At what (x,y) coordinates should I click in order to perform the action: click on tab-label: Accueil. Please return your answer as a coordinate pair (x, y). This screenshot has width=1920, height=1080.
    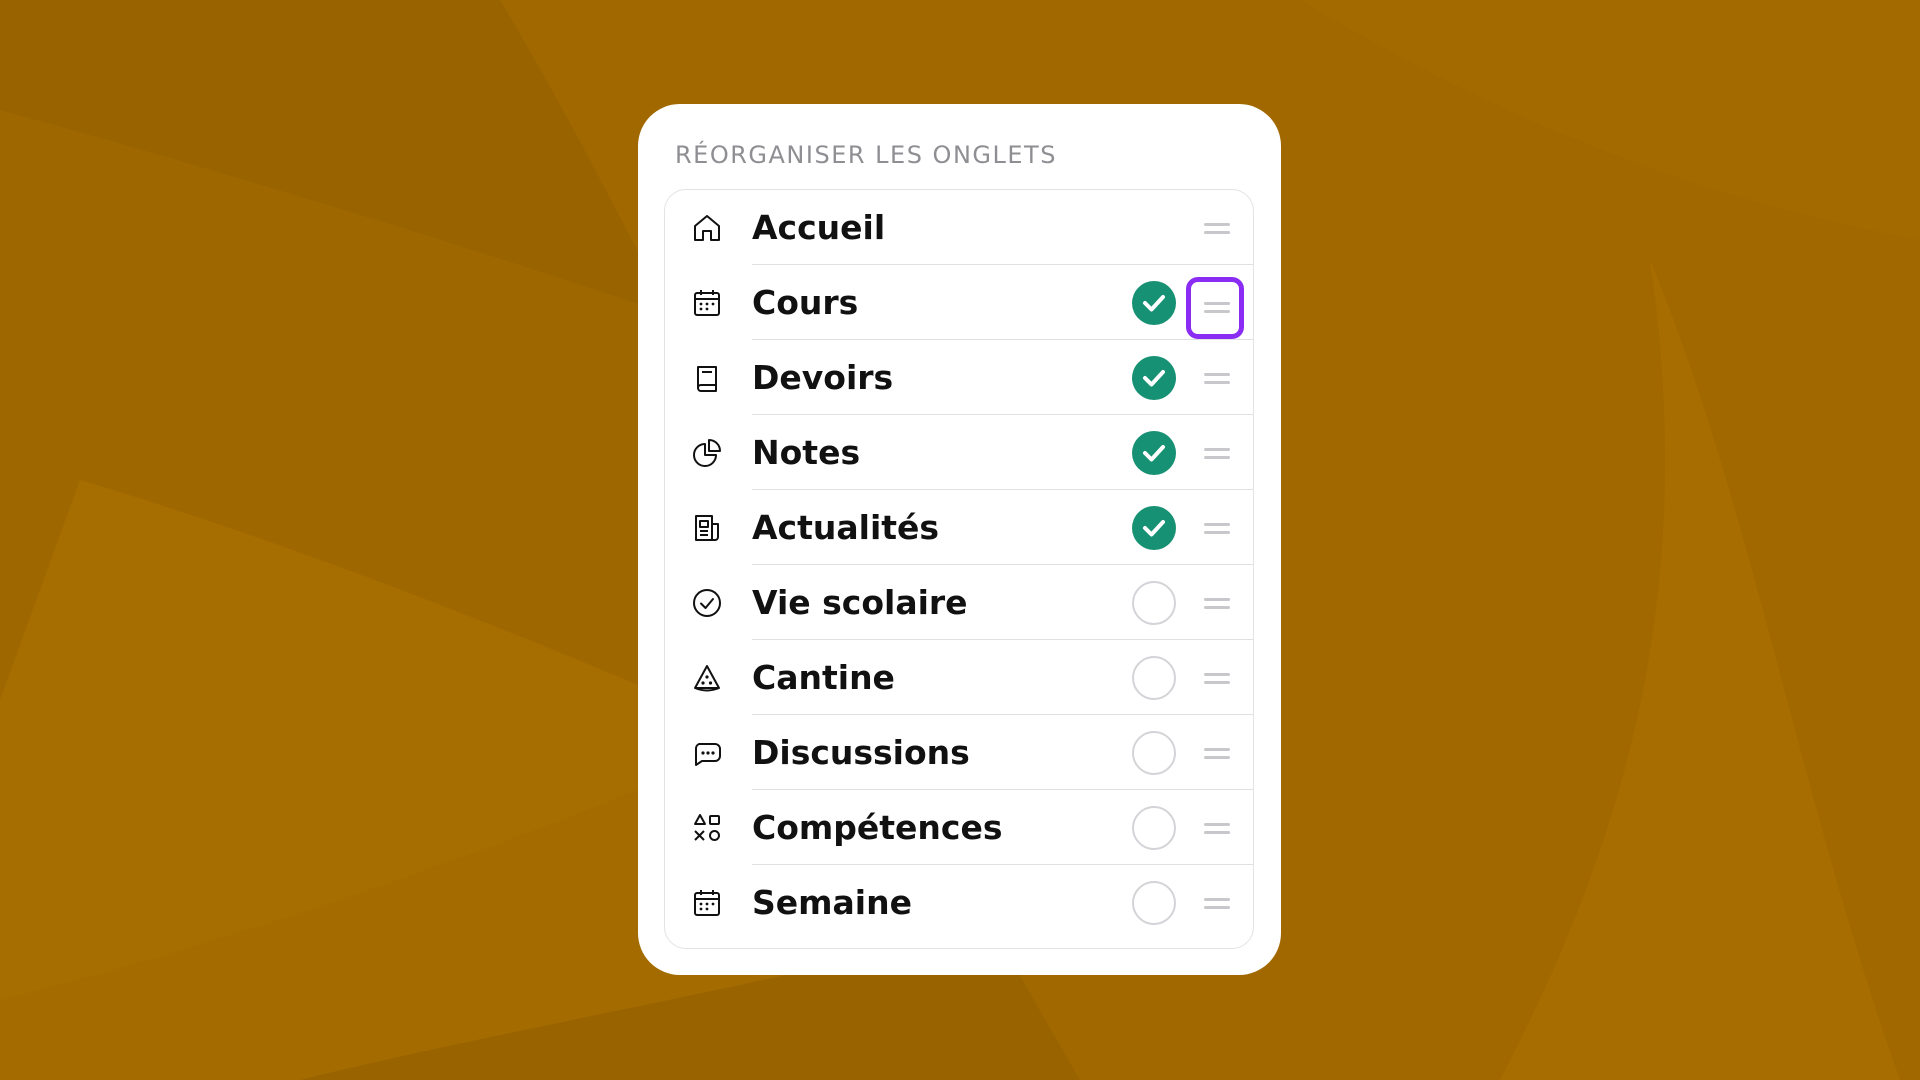
    Looking at the image, I should click on (819, 227).